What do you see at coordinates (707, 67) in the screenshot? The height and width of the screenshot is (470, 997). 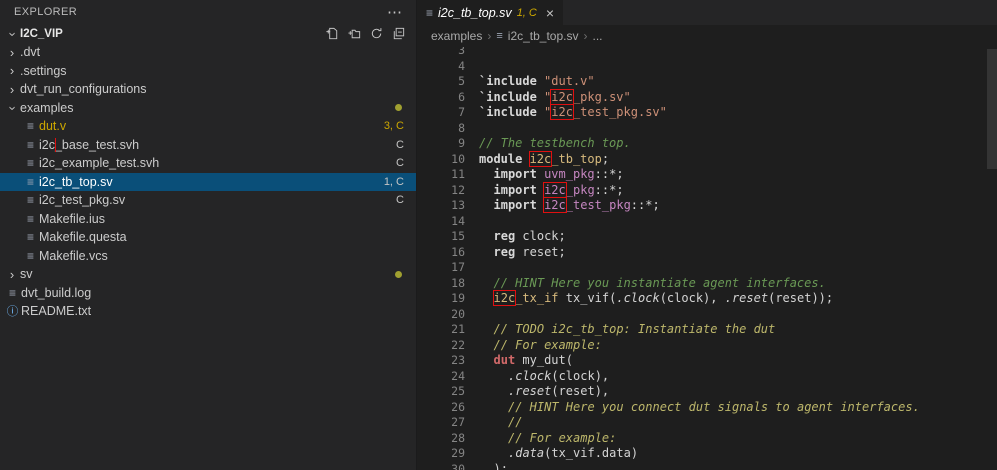 I see `code-line: 4` at bounding box center [707, 67].